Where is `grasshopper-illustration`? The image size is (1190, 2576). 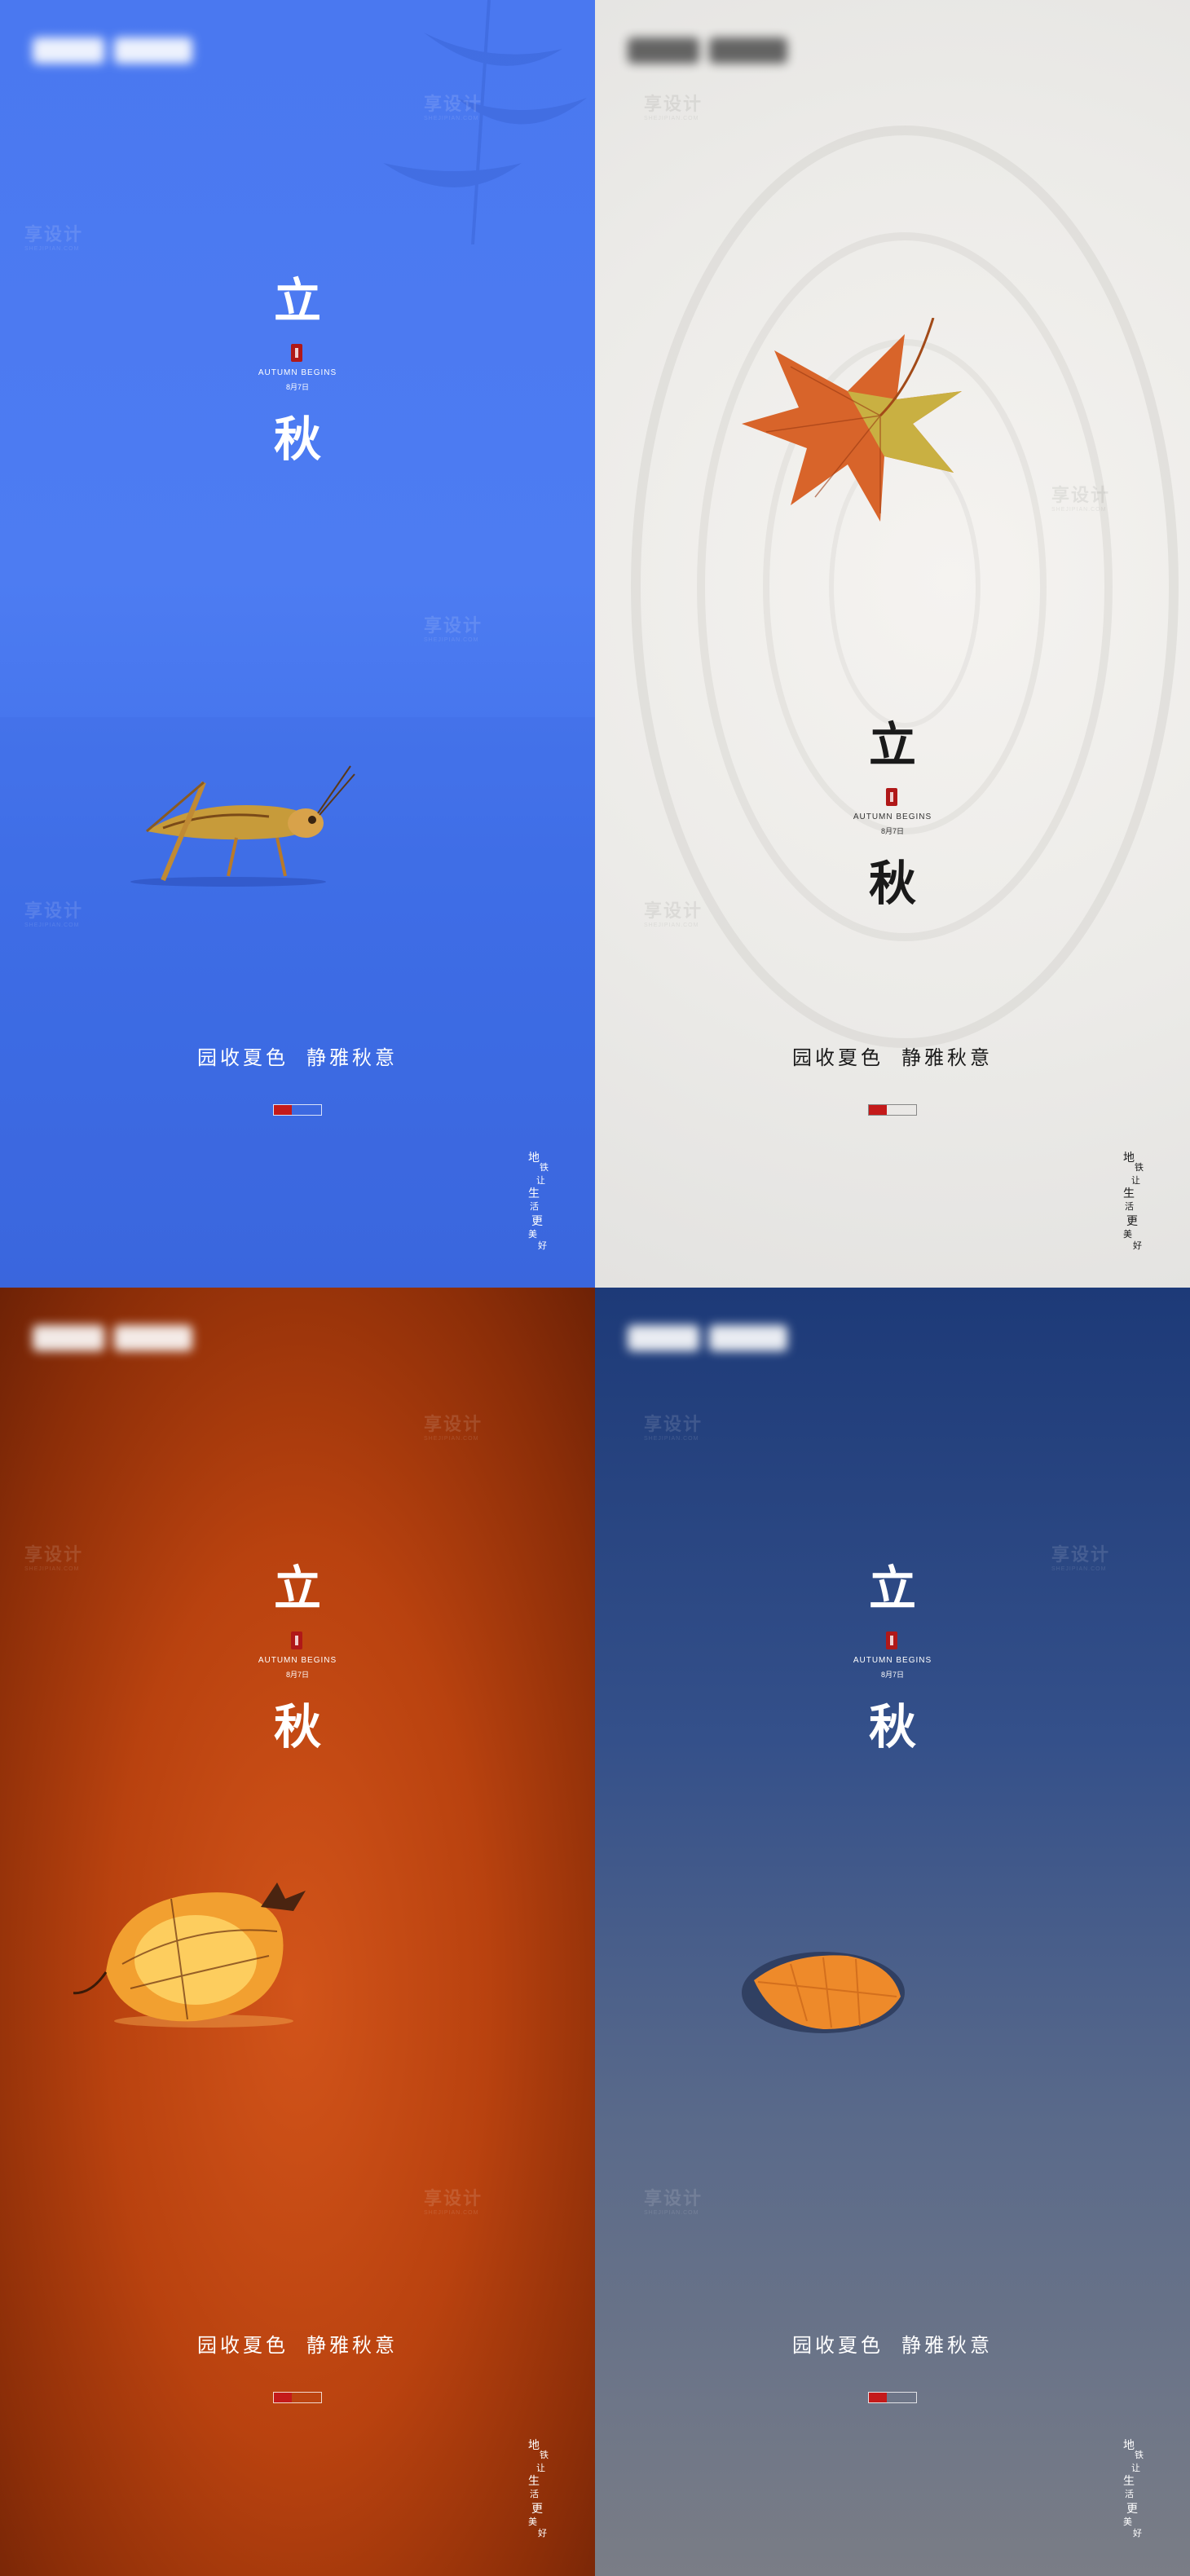
grasshopper-illustration is located at coordinates (243, 826).